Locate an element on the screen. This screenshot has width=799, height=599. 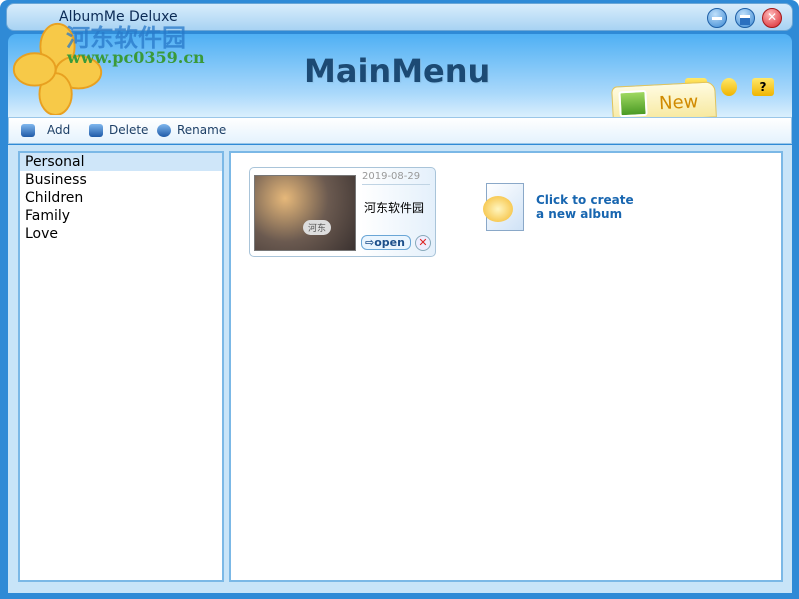
album-name: 河东软件园 is located at coordinates (394, 208).